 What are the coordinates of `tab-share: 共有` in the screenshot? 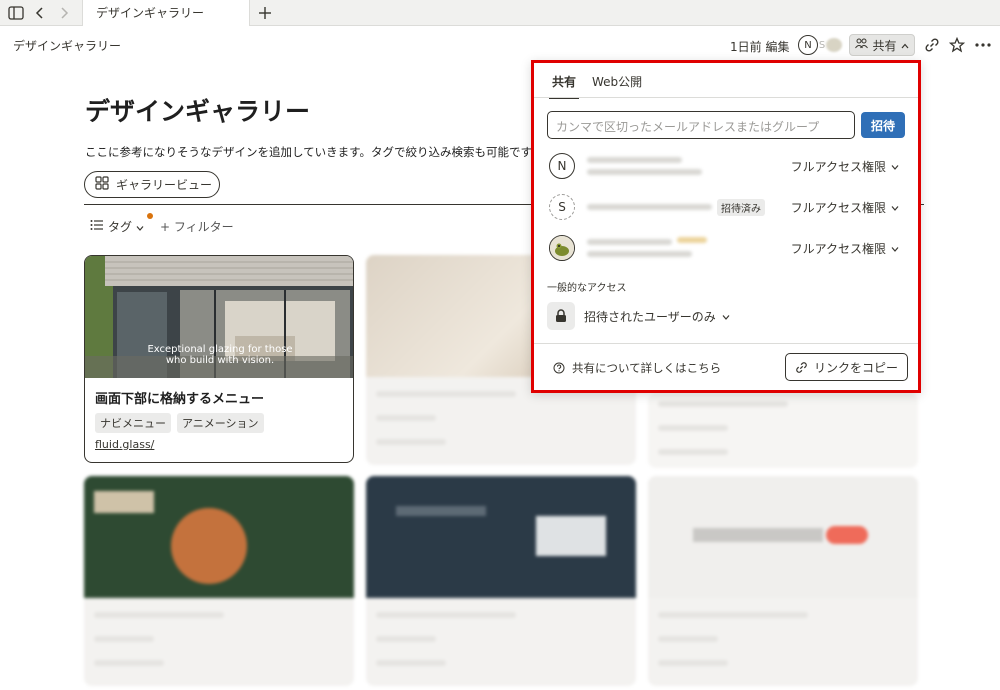 It's located at (564, 81).